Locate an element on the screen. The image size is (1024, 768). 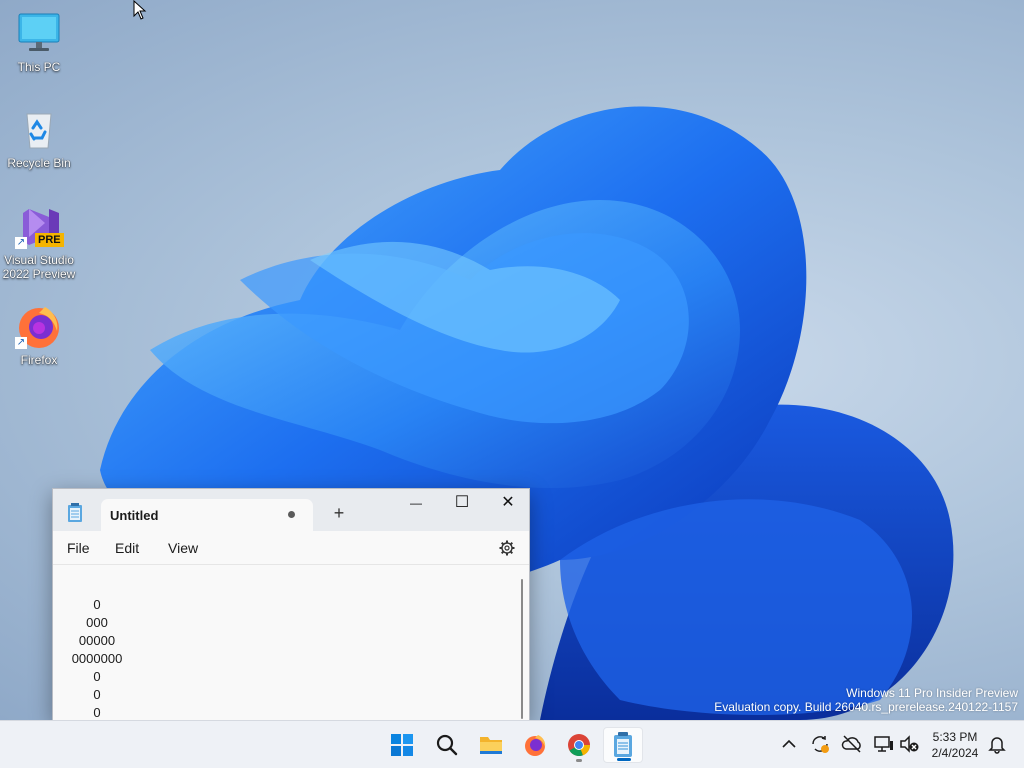
tab-untitled: Untitled is located at coordinates (207, 515).